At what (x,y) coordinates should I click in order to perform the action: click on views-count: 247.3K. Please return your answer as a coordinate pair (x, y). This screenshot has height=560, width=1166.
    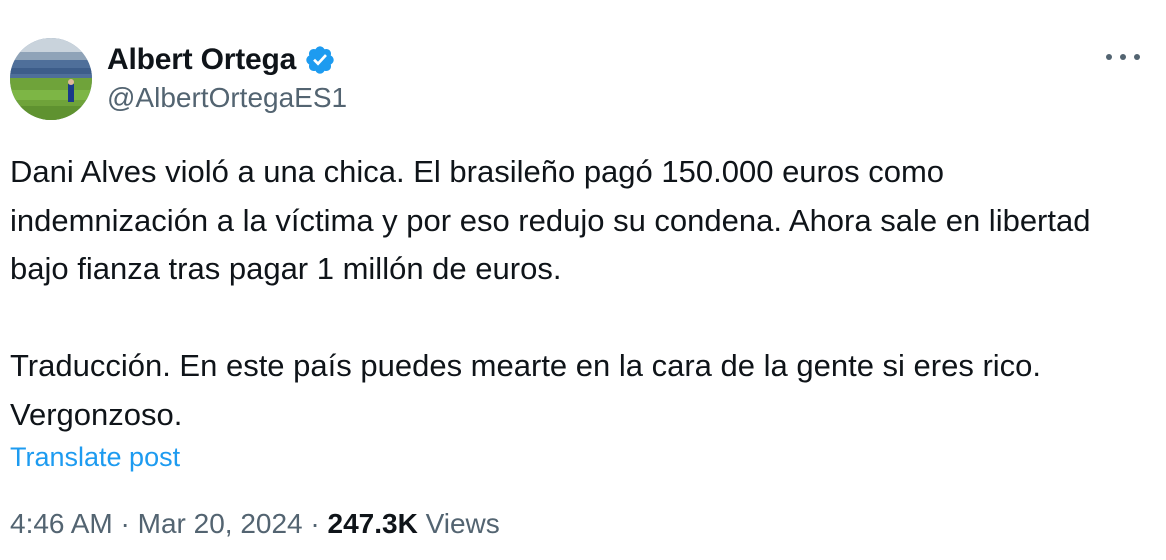
    Looking at the image, I should click on (372, 523).